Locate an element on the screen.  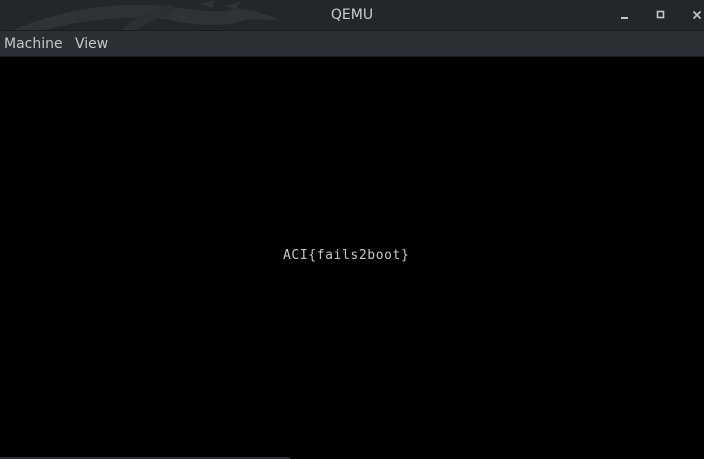
maximize-button is located at coordinates (661, 15).